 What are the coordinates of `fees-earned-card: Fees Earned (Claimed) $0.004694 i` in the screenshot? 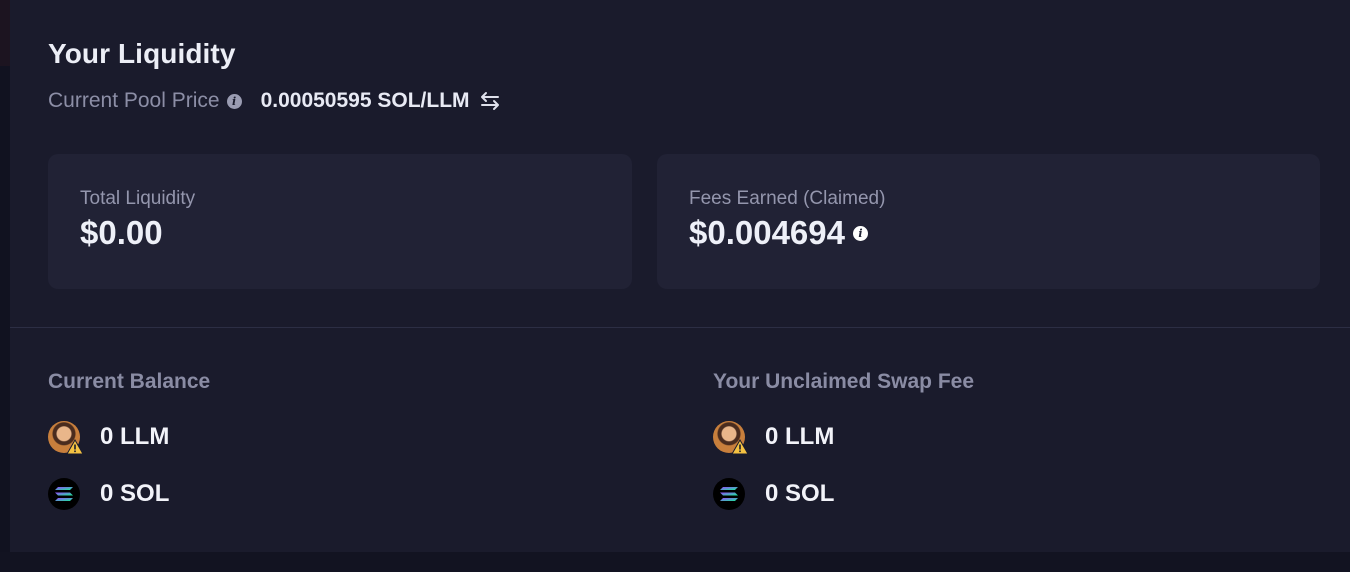 It's located at (988, 221).